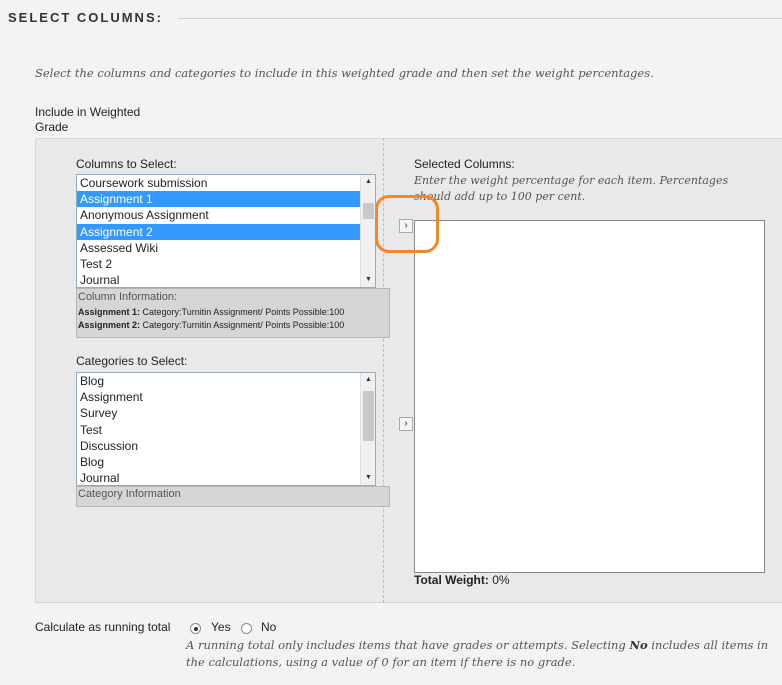 The width and height of the screenshot is (782, 685). I want to click on category-information-title: Category Information, so click(129, 494).